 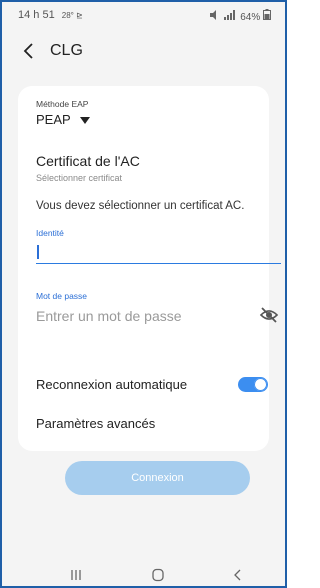 What do you see at coordinates (250, 17) in the screenshot?
I see `battery-percent: 64%` at bounding box center [250, 17].